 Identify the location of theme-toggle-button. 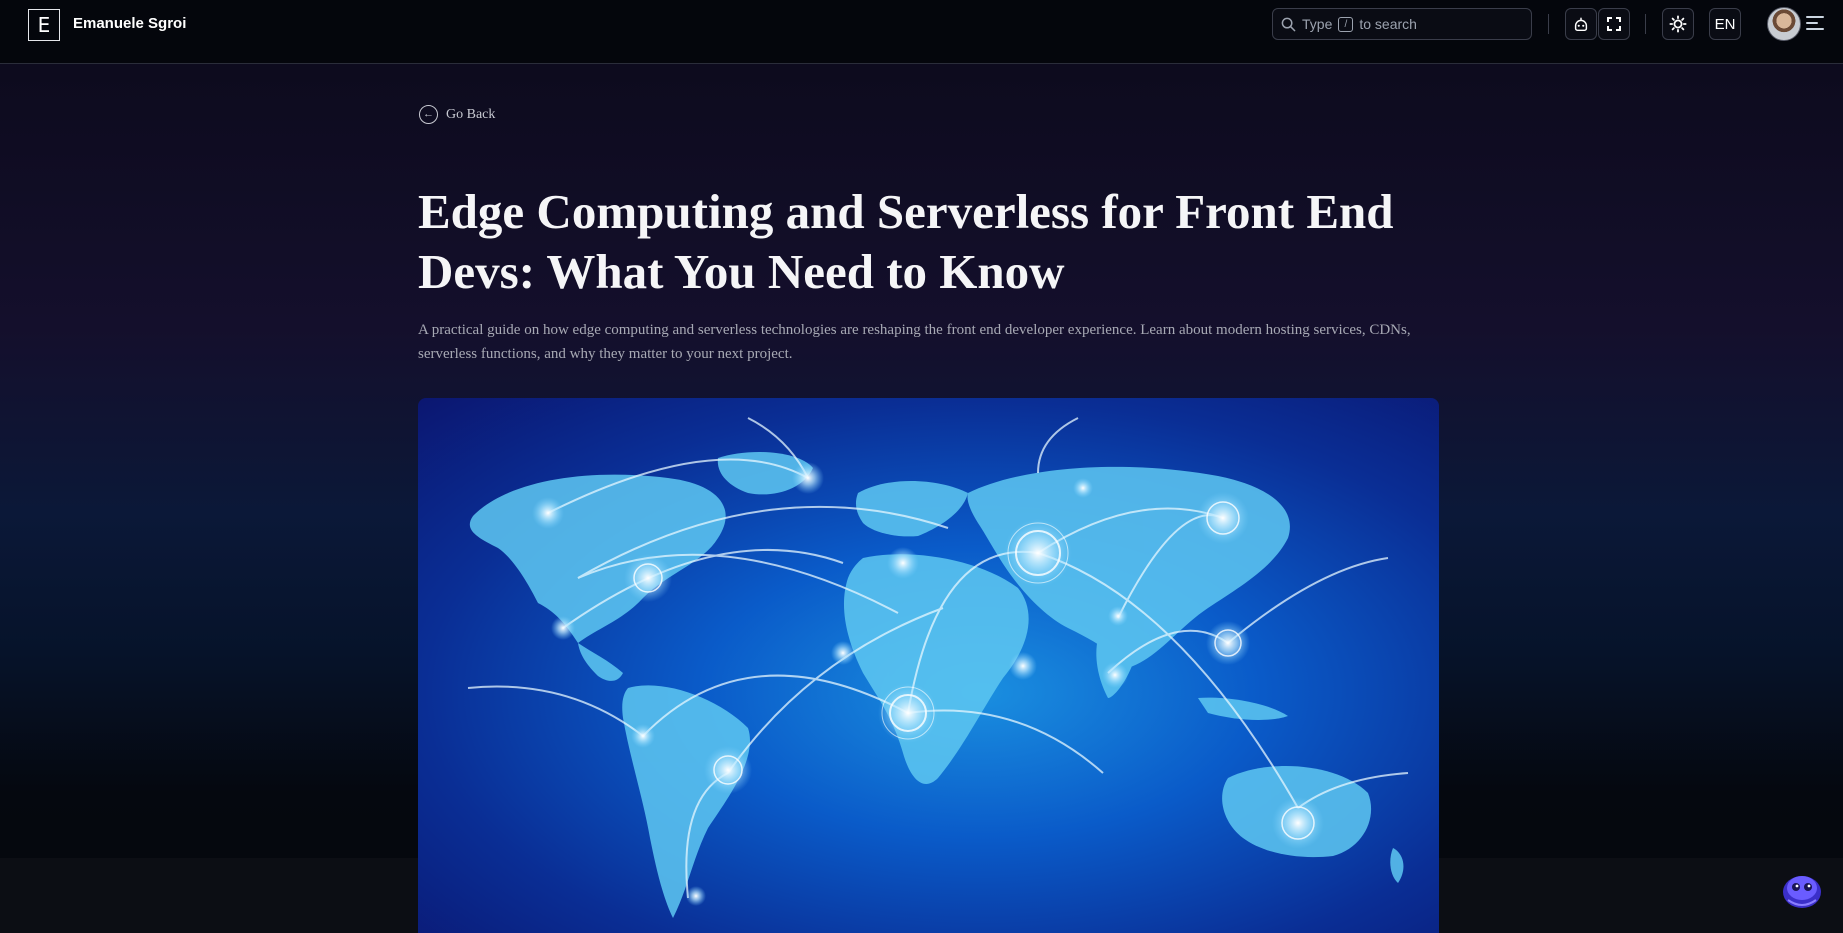
(1678, 24).